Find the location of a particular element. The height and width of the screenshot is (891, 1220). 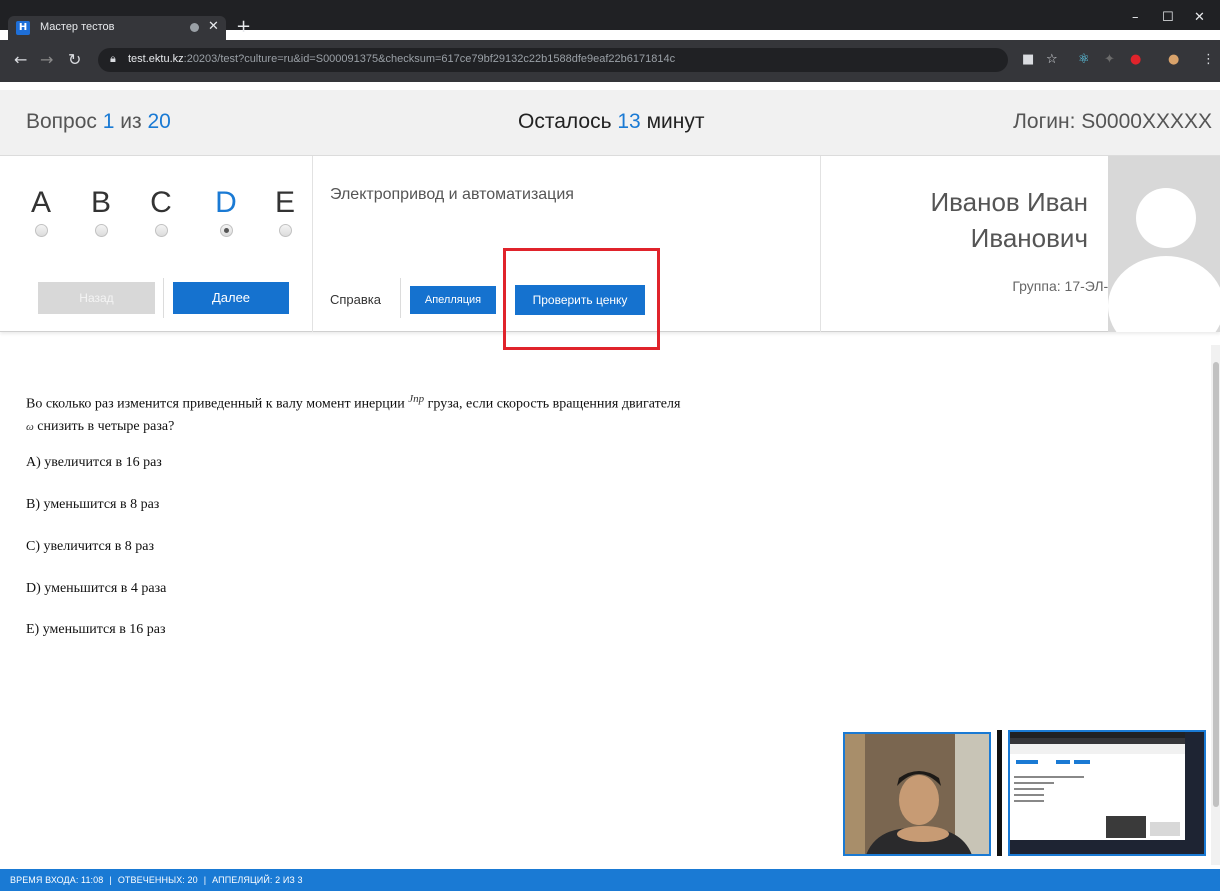

radio-d is located at coordinates (226, 230).